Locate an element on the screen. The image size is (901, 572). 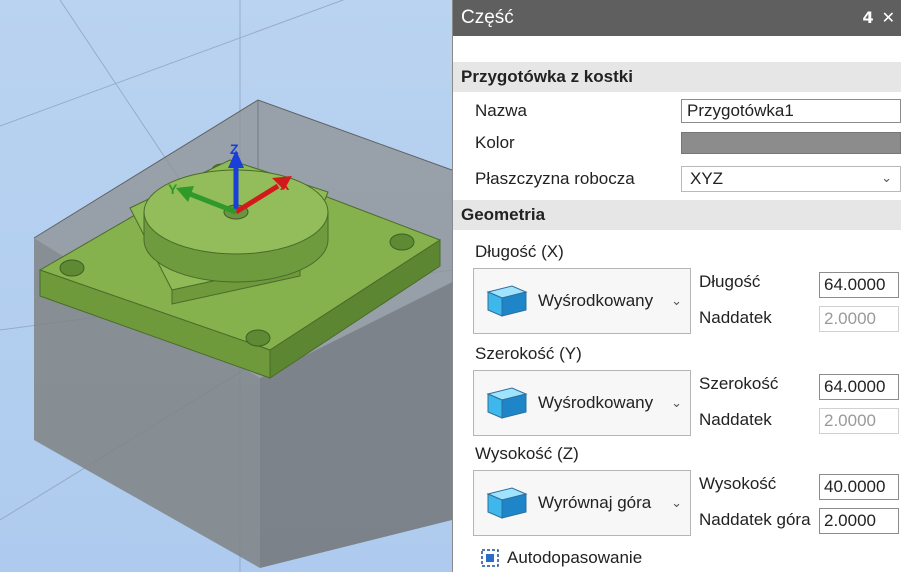
name-row: Nazwa is located at coordinates (677, 111).